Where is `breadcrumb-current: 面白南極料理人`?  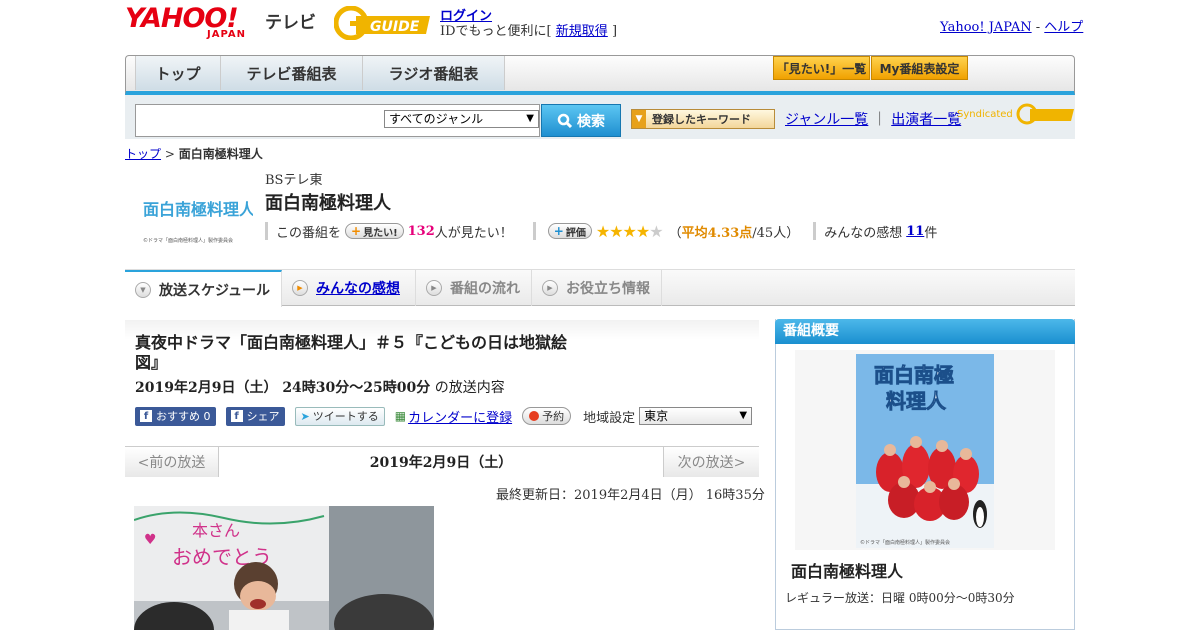 breadcrumb-current: 面白南極料理人 is located at coordinates (220, 154).